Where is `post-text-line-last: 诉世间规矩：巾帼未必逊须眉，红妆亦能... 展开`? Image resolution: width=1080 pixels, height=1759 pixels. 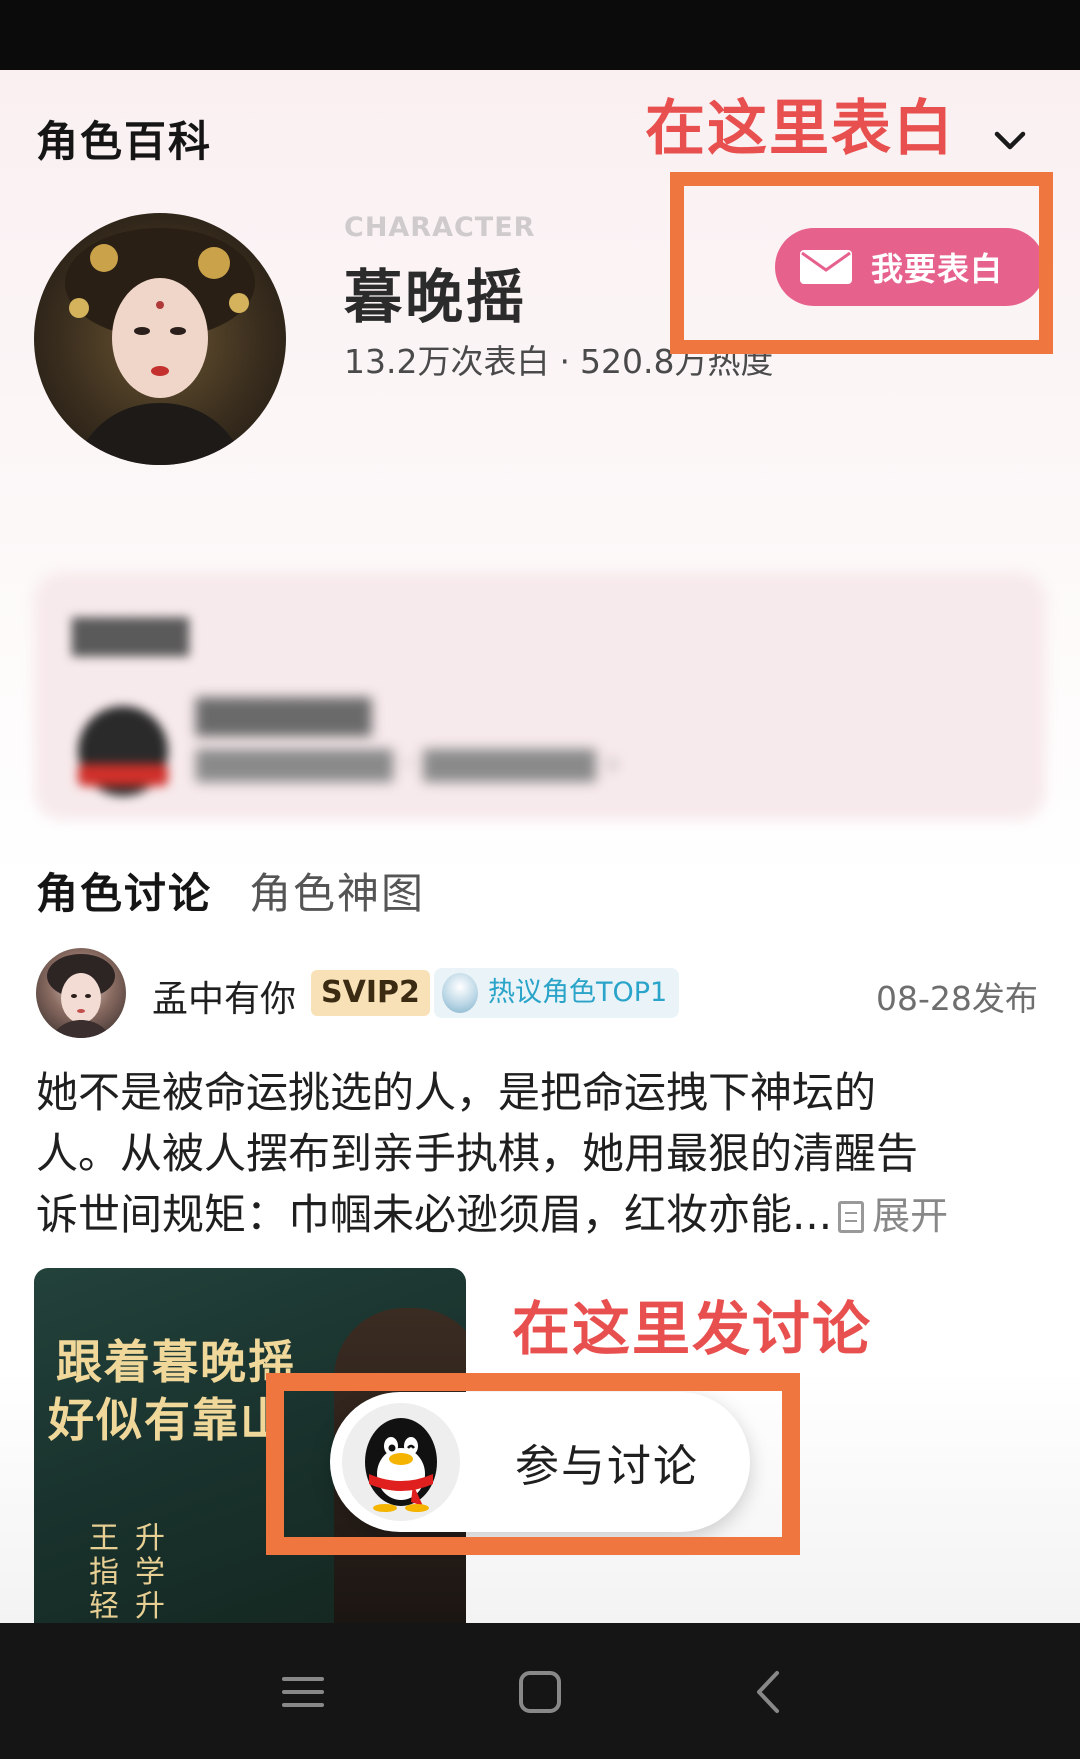 post-text-line-last: 诉世间规矩：巾帼未必逊须眉，红妆亦能... 展开 is located at coordinates (541, 1215).